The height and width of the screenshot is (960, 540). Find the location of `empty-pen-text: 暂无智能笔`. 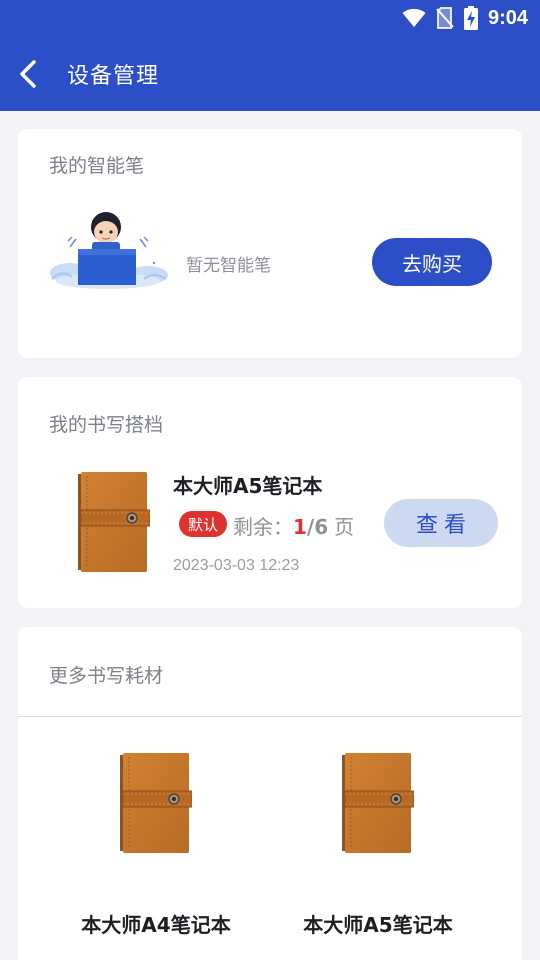

empty-pen-text: 暂无智能笔 is located at coordinates (228, 266).